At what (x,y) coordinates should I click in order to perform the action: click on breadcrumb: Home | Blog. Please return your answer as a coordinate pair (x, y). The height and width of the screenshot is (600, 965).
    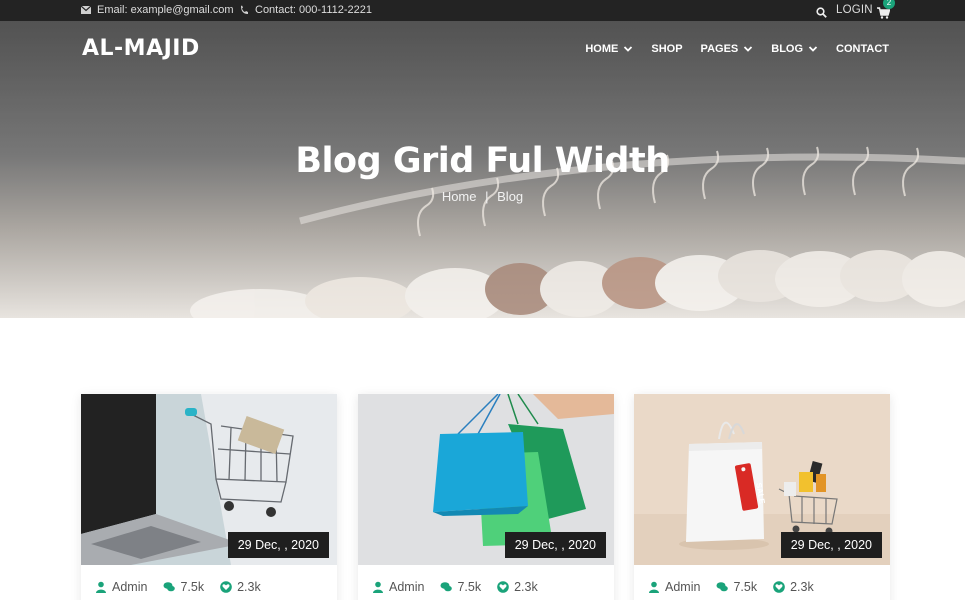
    Looking at the image, I should click on (482, 196).